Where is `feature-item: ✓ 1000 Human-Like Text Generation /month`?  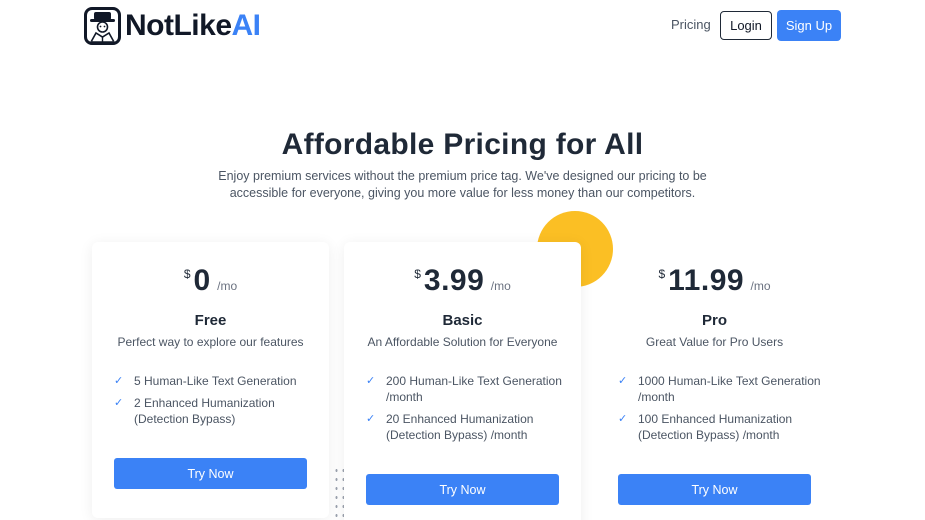 feature-item: ✓ 1000 Human-Like Text Generation /month is located at coordinates (719, 389).